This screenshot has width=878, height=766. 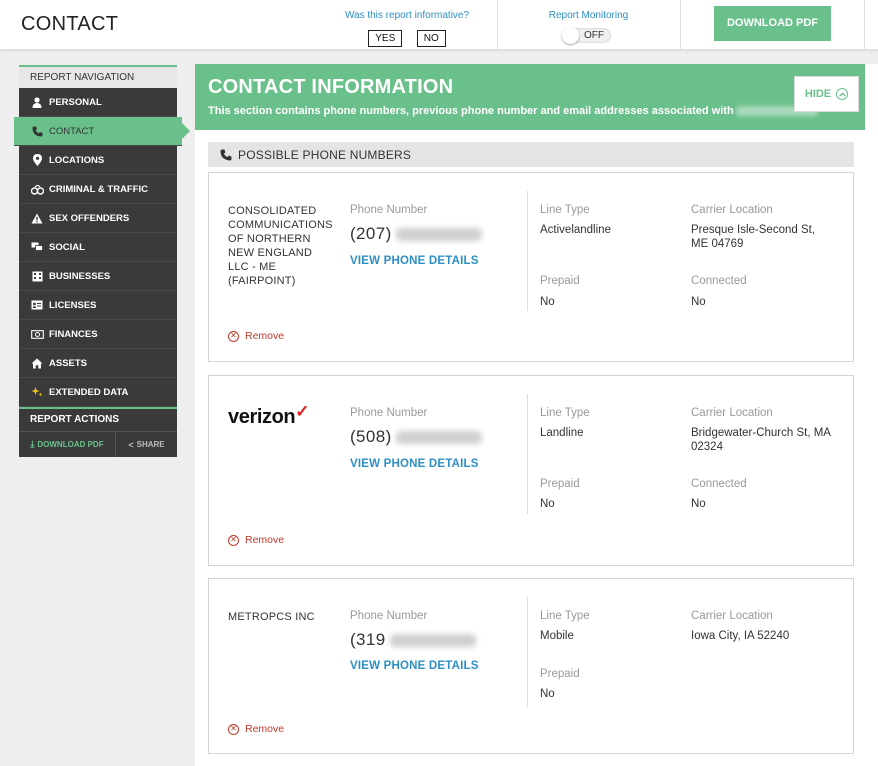 What do you see at coordinates (37, 160) in the screenshot?
I see `location-pin-icon` at bounding box center [37, 160].